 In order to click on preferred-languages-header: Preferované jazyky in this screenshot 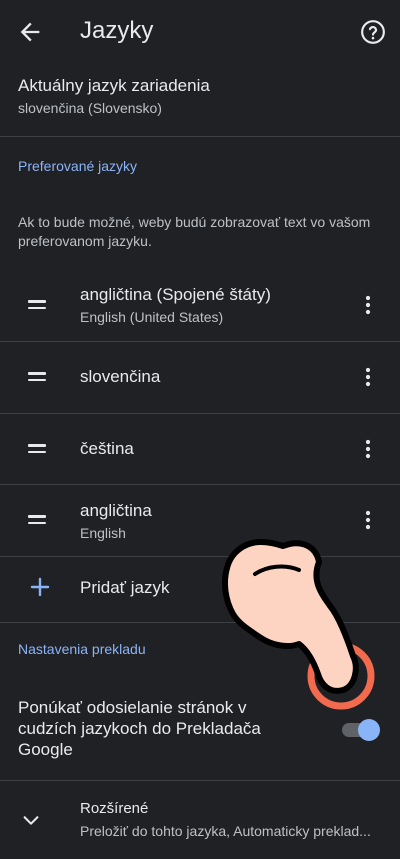, I will do `click(78, 166)`.